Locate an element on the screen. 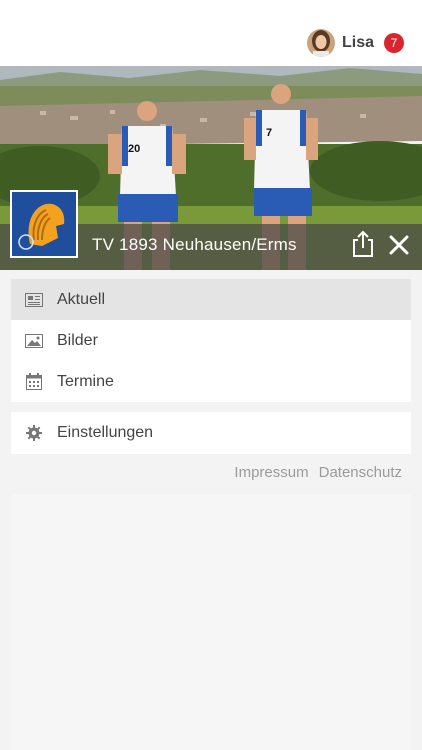 This screenshot has width=422, height=750. close-icon is located at coordinates (399, 245).